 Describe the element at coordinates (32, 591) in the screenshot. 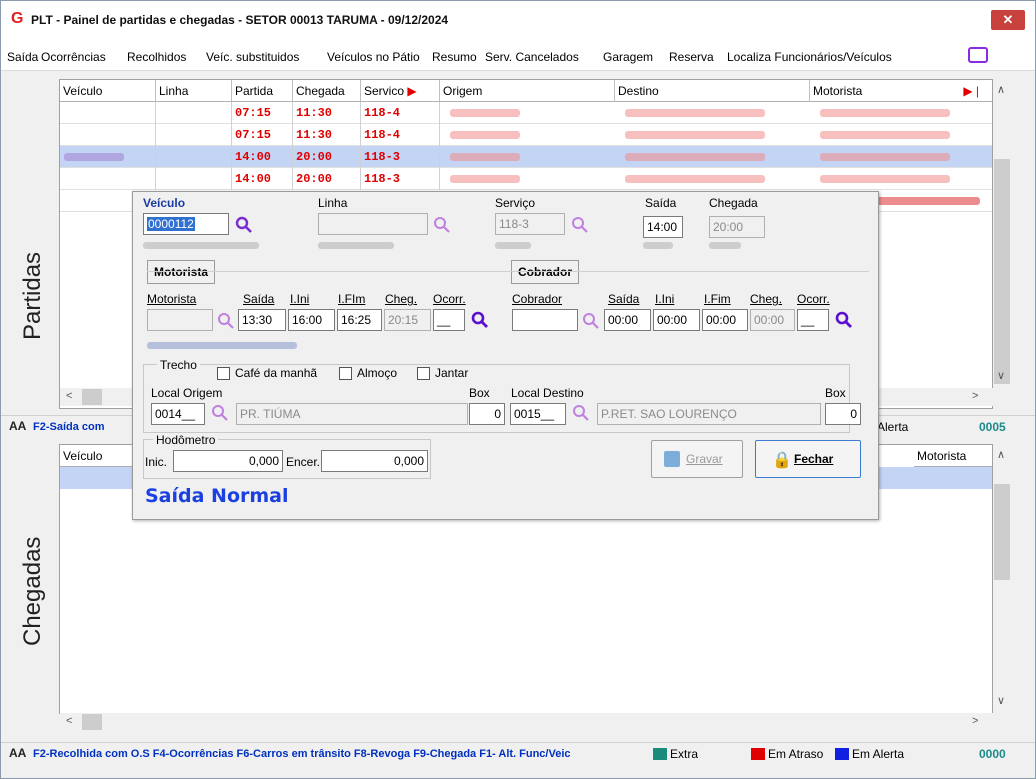

I see `chegadas-label: Chegadas` at that location.